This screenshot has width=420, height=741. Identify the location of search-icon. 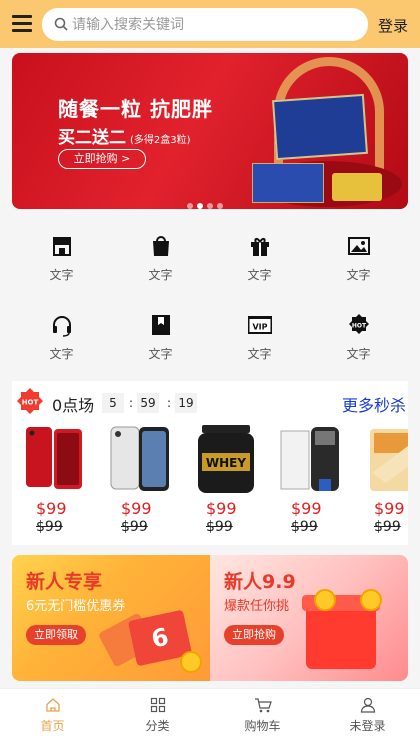
(61, 24).